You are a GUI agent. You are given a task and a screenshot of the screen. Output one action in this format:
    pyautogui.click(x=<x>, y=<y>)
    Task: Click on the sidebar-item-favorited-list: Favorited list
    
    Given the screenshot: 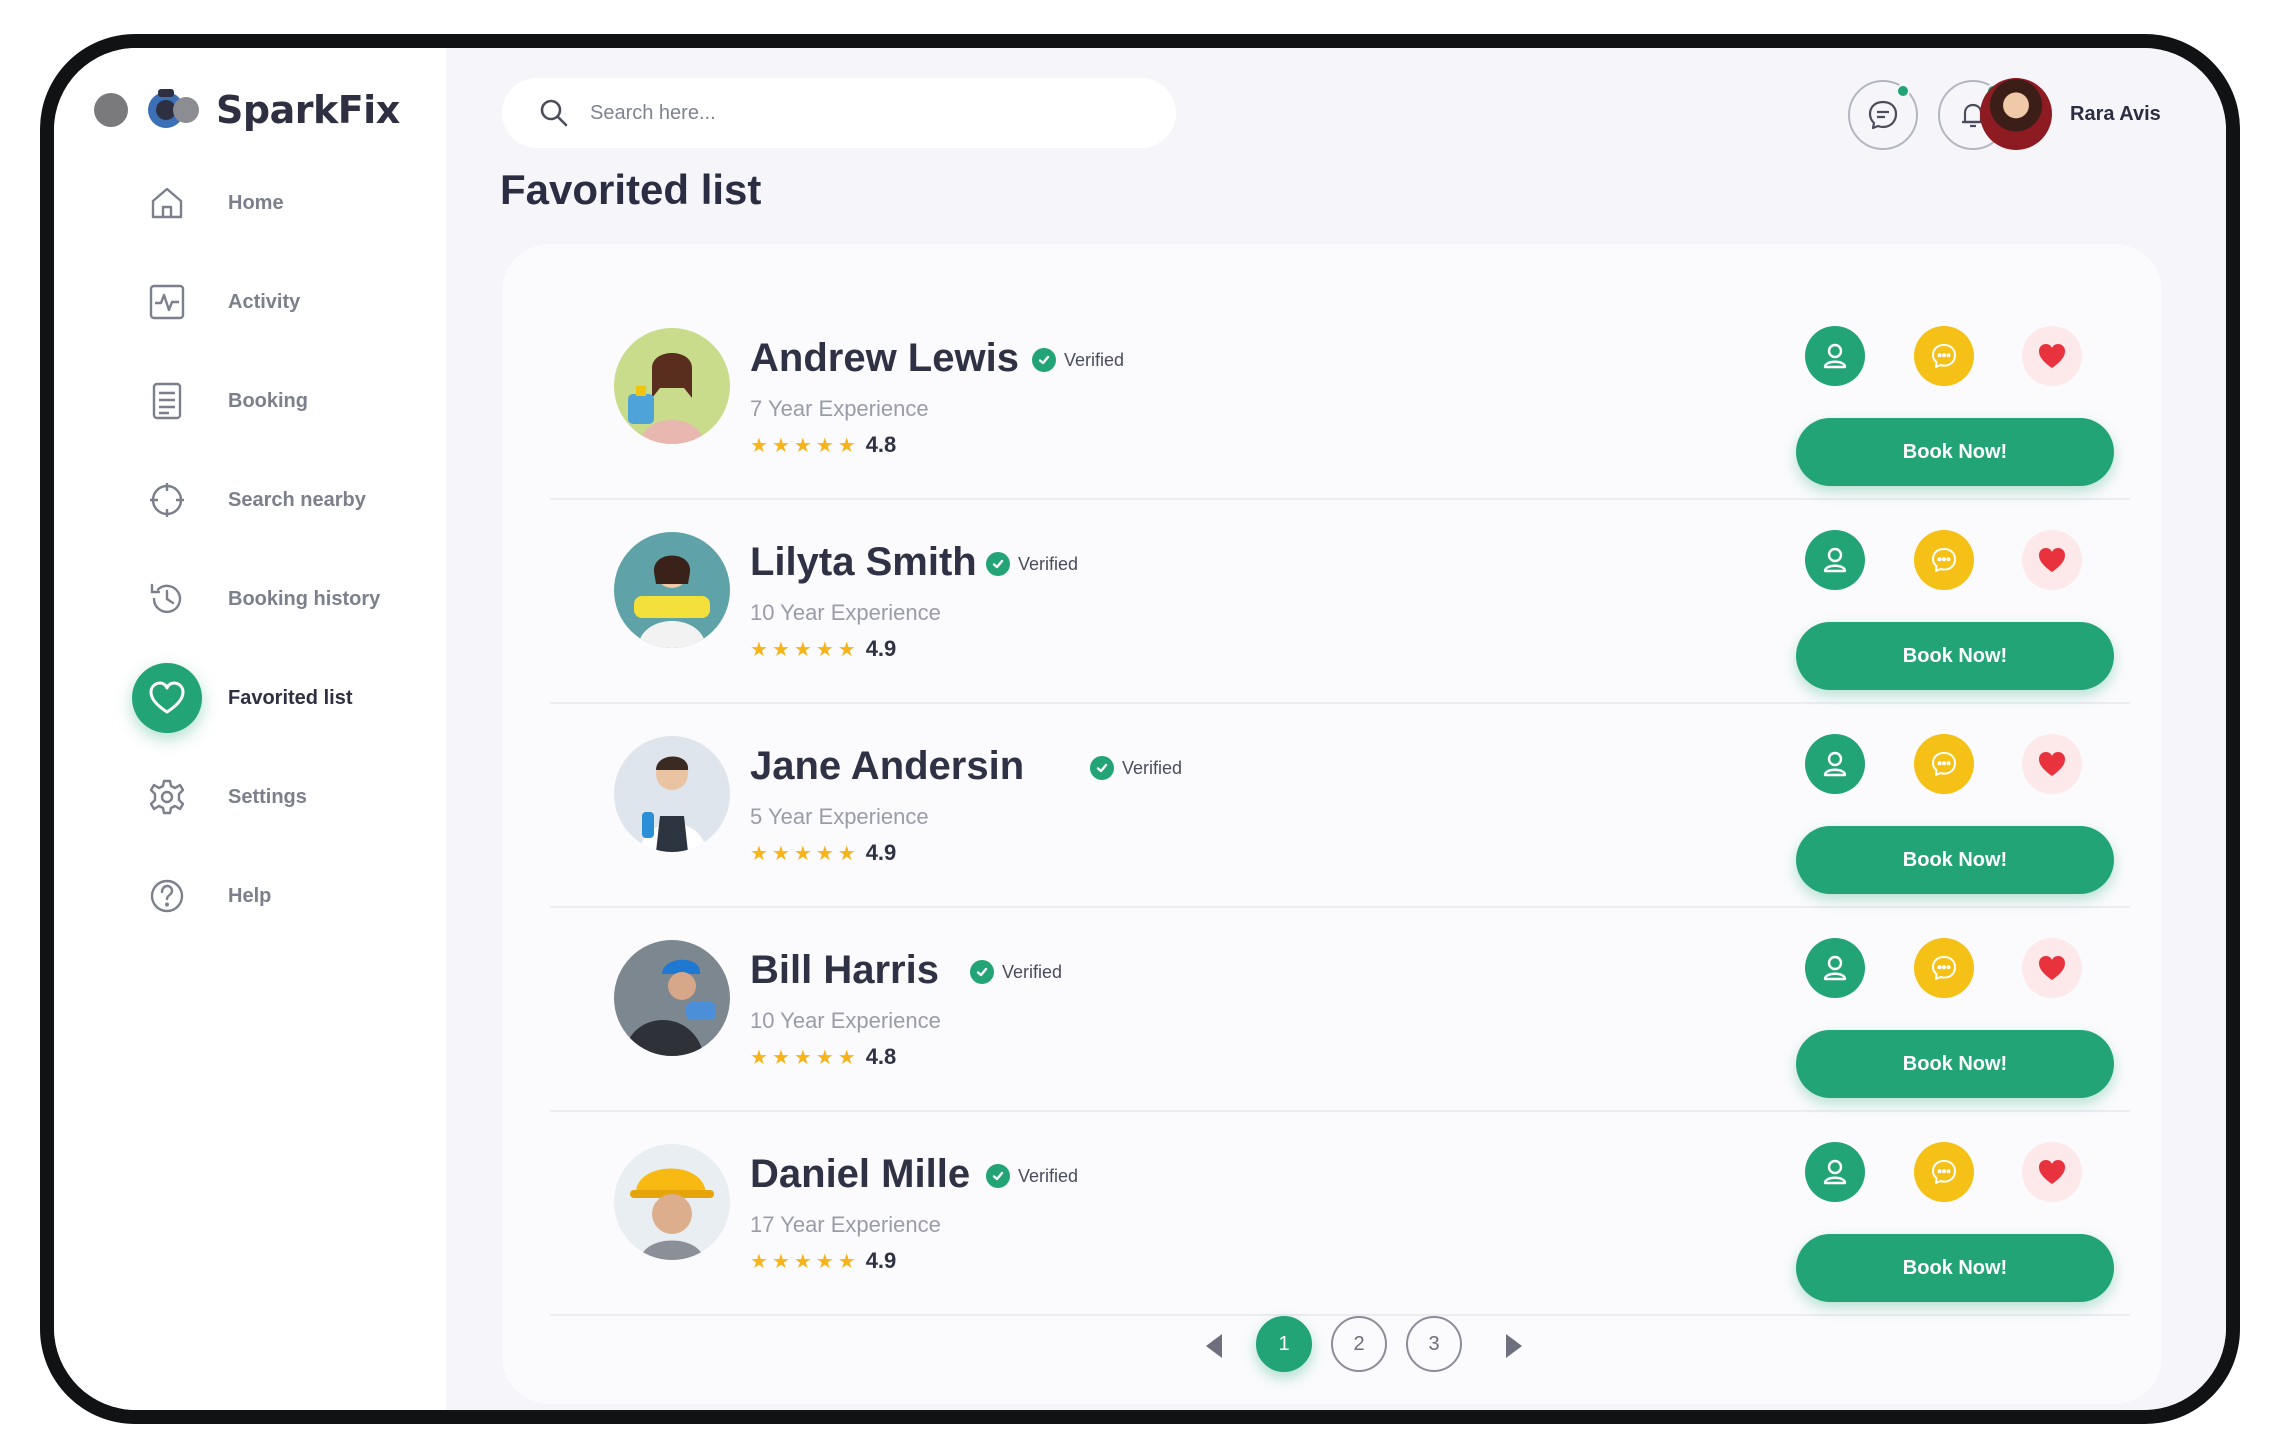 What is the action you would take?
    pyautogui.click(x=277, y=698)
    